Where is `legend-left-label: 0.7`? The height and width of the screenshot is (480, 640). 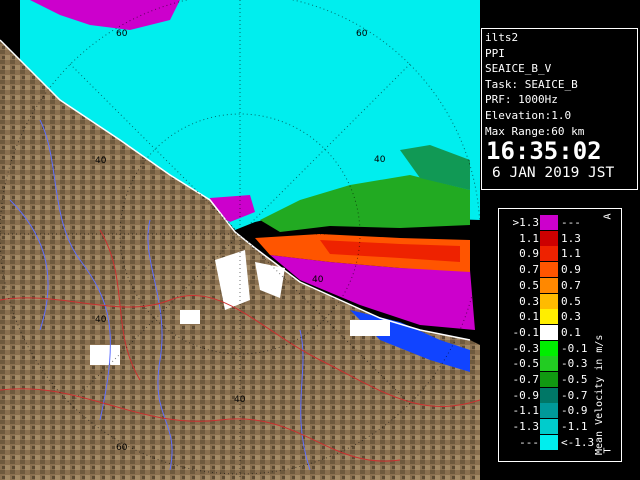
legend-left-label: 0.7 is located at coordinates (529, 270).